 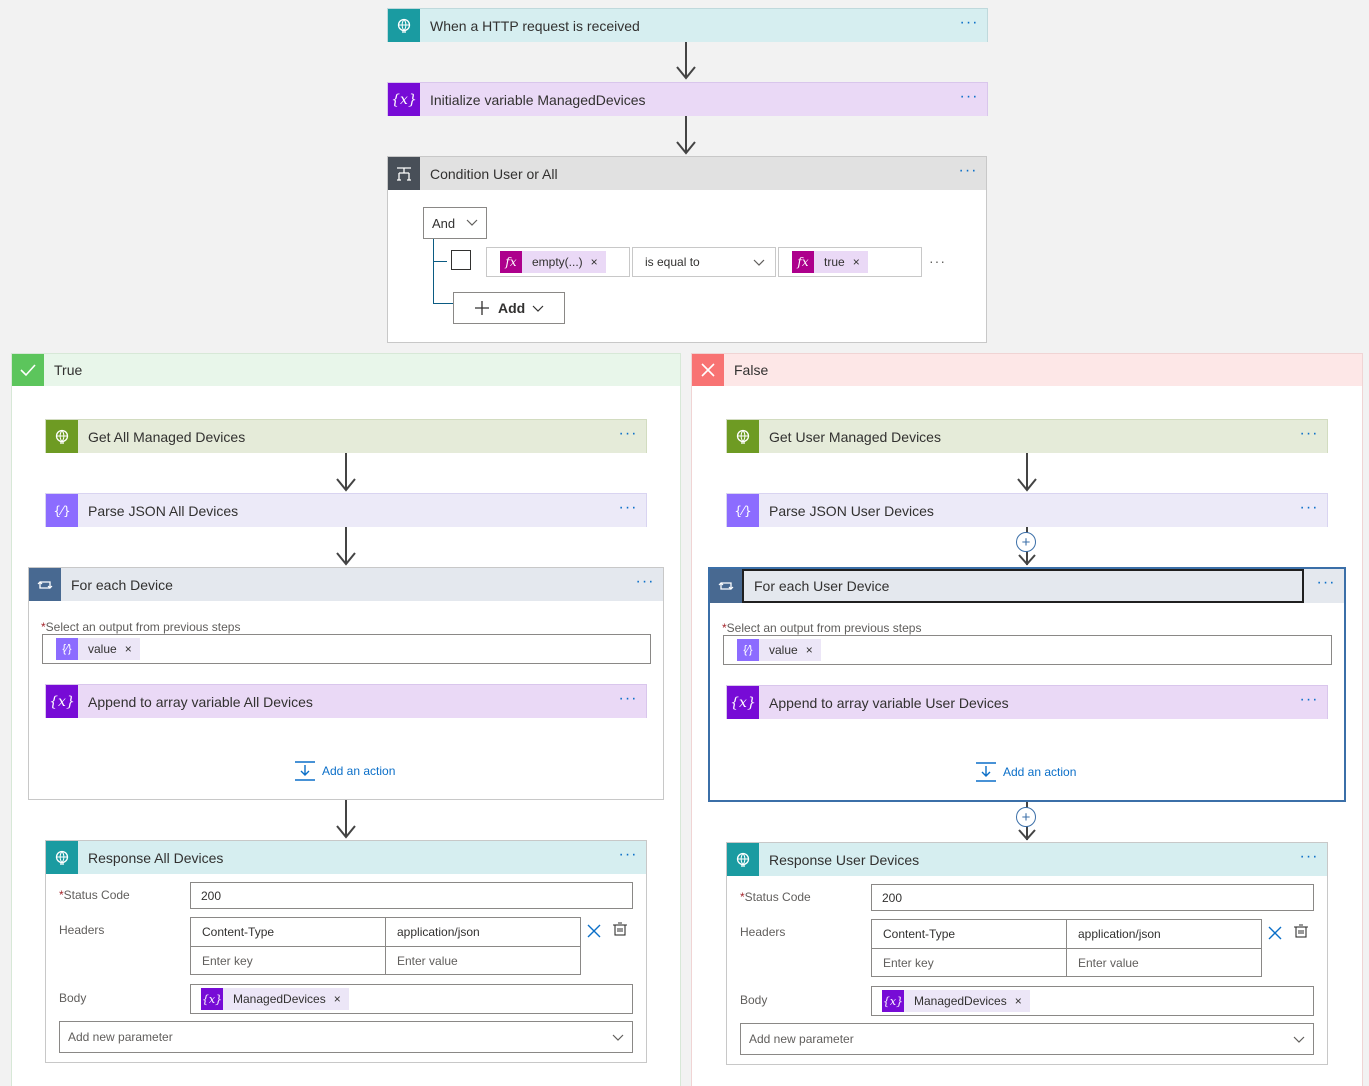 I want to click on parse-json-all-card: {⁄} Parse JSON All Devices ···, so click(x=346, y=510).